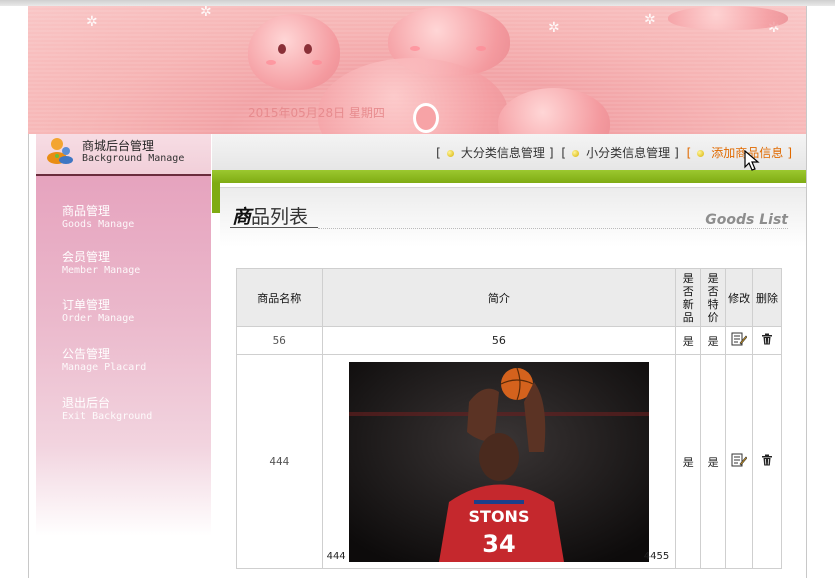 Image resolution: width=835 pixels, height=578 pixels. Describe the element at coordinates (107, 408) in the screenshot. I see `sidebar-item-exit: 退出后台 Exit Background` at that location.